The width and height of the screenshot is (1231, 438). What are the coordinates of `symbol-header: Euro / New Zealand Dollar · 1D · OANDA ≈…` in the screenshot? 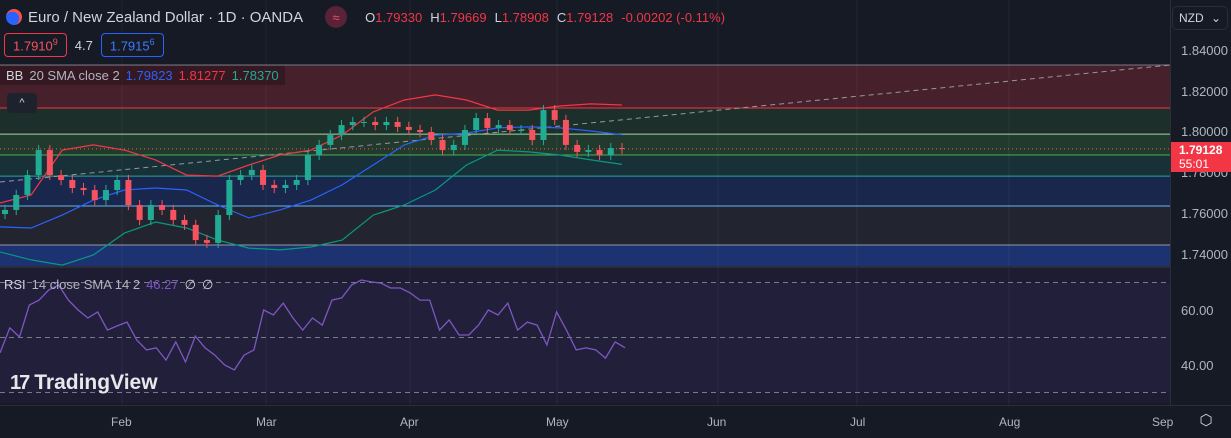 It's located at (365, 17).